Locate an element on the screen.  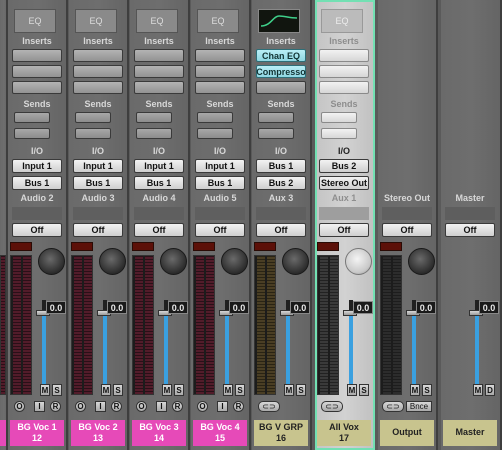
insert-slot-compressor: Compresso is located at coordinates (281, 71).